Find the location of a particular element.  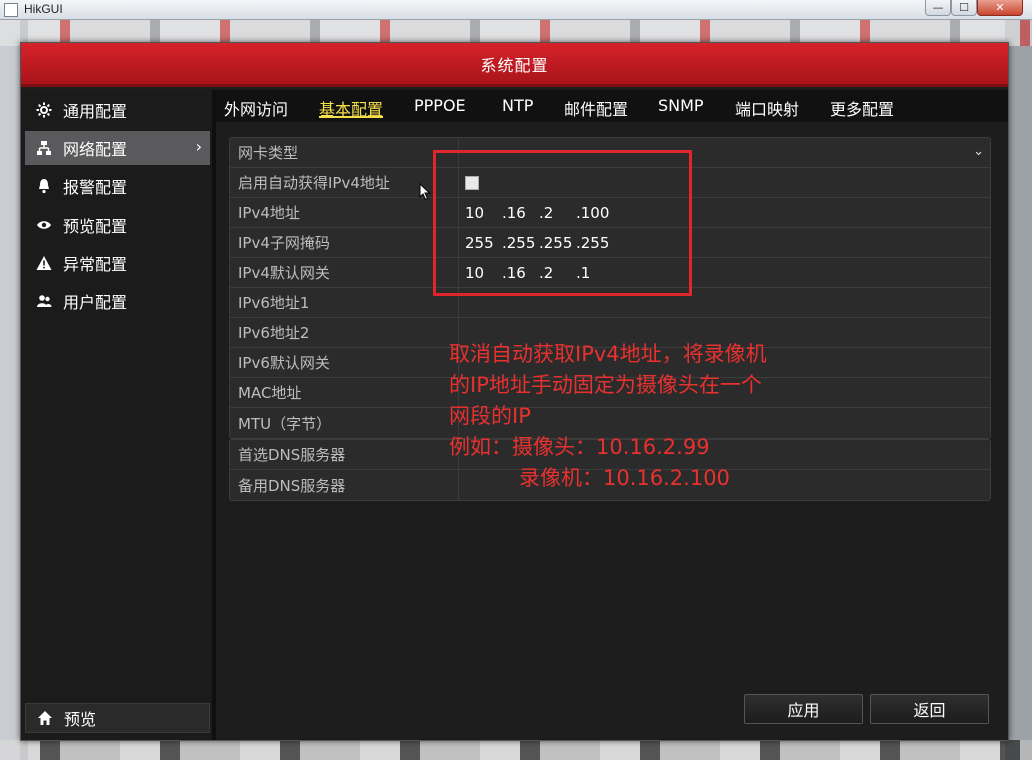

tab-ntp: NTP is located at coordinates (517, 107).